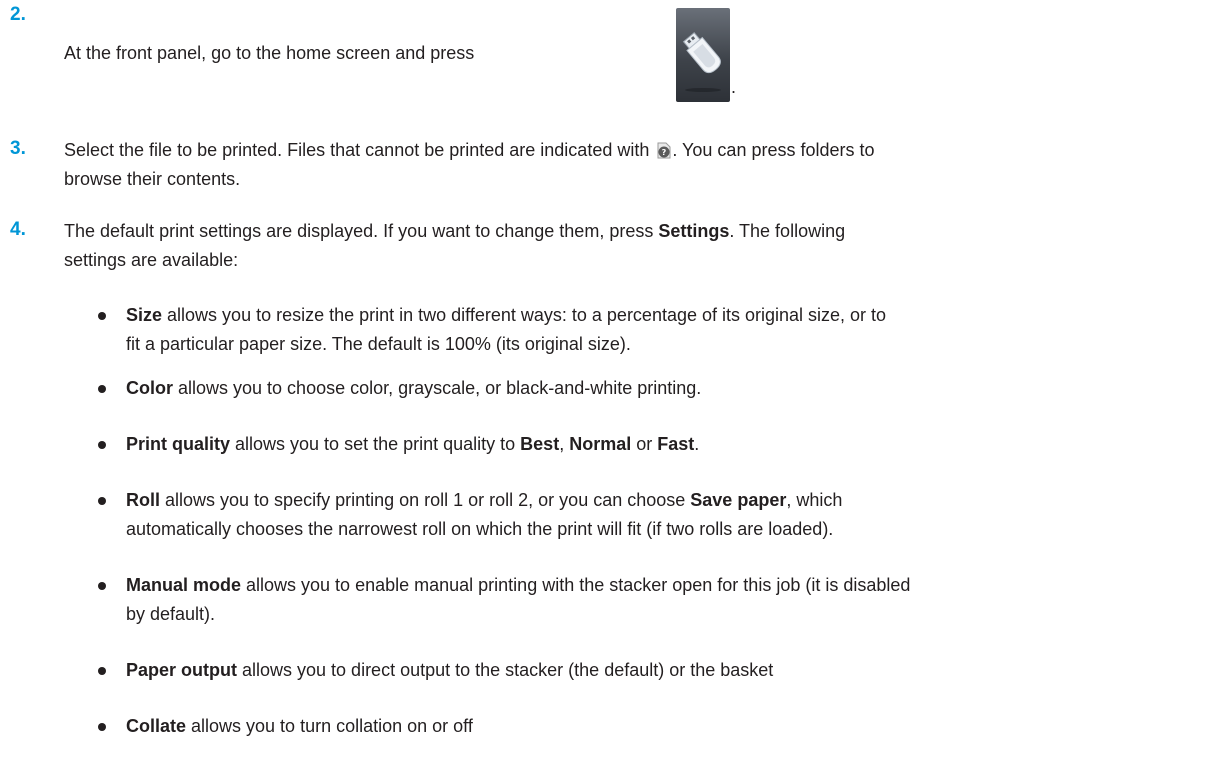 This screenshot has height=767, width=1221. What do you see at coordinates (144, 315) in the screenshot?
I see `bullet-term: Size` at bounding box center [144, 315].